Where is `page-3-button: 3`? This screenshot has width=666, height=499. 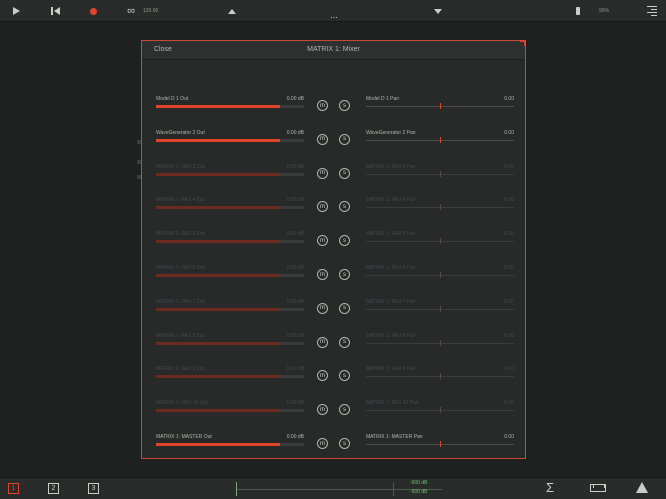 page-3-button: 3 is located at coordinates (93, 488).